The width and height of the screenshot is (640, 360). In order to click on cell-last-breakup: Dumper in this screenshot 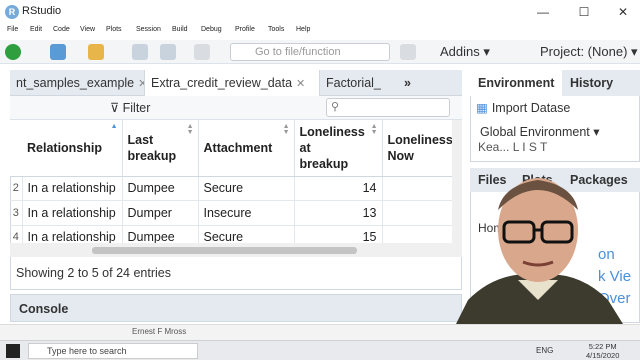, I will do `click(160, 213)`.